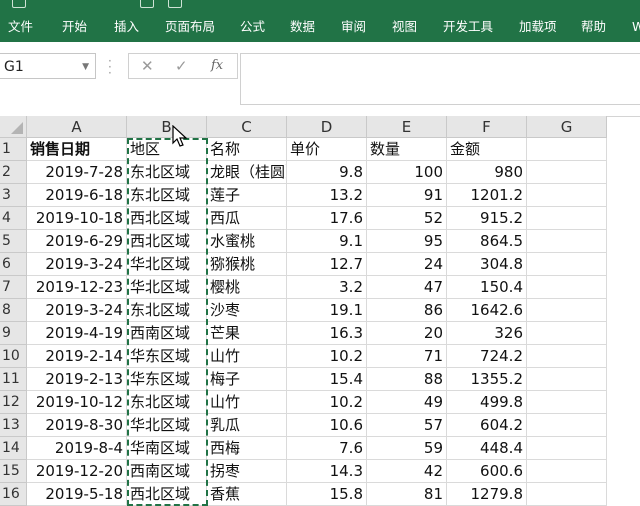 The width and height of the screenshot is (640, 506). Describe the element at coordinates (407, 379) in the screenshot. I see `cell: 88` at that location.